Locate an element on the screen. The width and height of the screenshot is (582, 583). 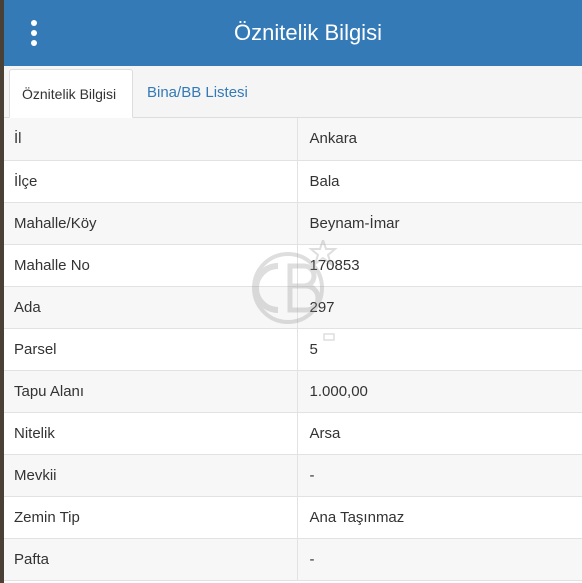
table-row: Mahalle No 170853 is located at coordinates (293, 265).